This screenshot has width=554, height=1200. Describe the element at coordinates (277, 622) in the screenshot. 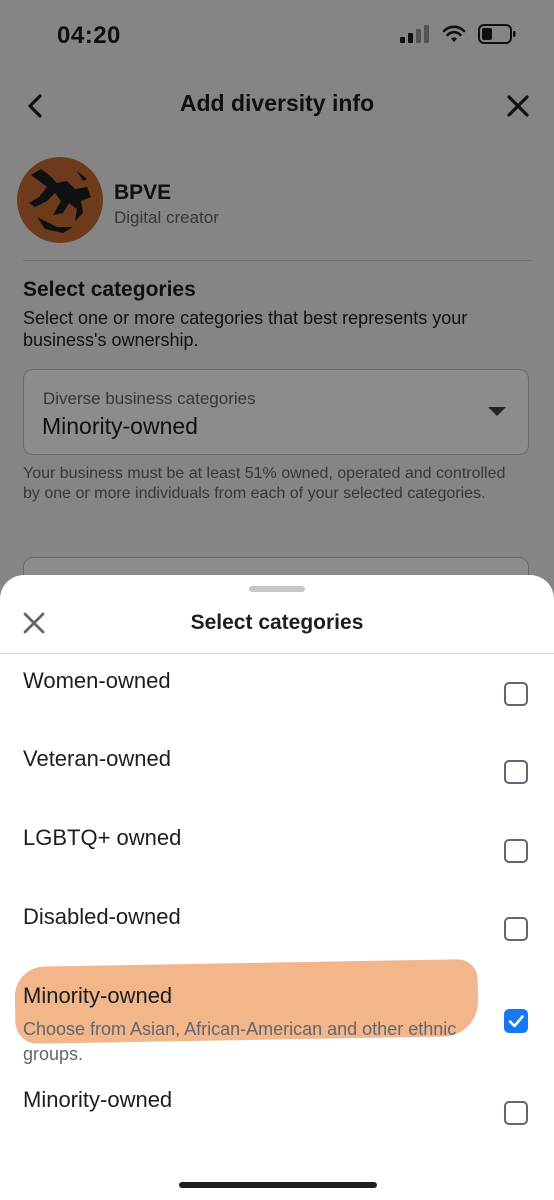

I see `sheet-title: Select categories` at that location.